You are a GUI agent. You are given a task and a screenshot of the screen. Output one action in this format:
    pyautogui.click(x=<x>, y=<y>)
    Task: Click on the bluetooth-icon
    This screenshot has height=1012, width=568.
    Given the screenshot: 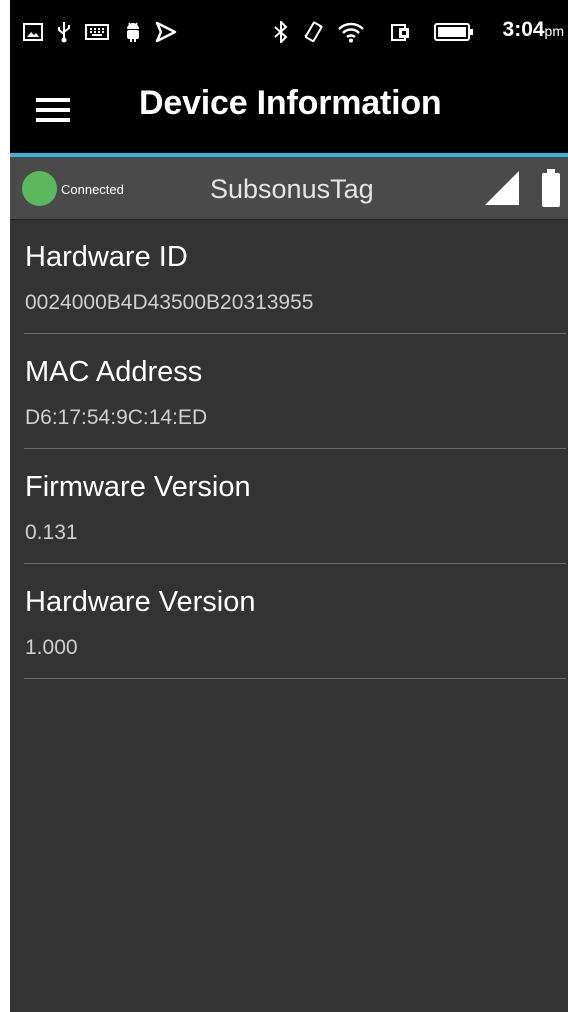 What is the action you would take?
    pyautogui.click(x=281, y=32)
    